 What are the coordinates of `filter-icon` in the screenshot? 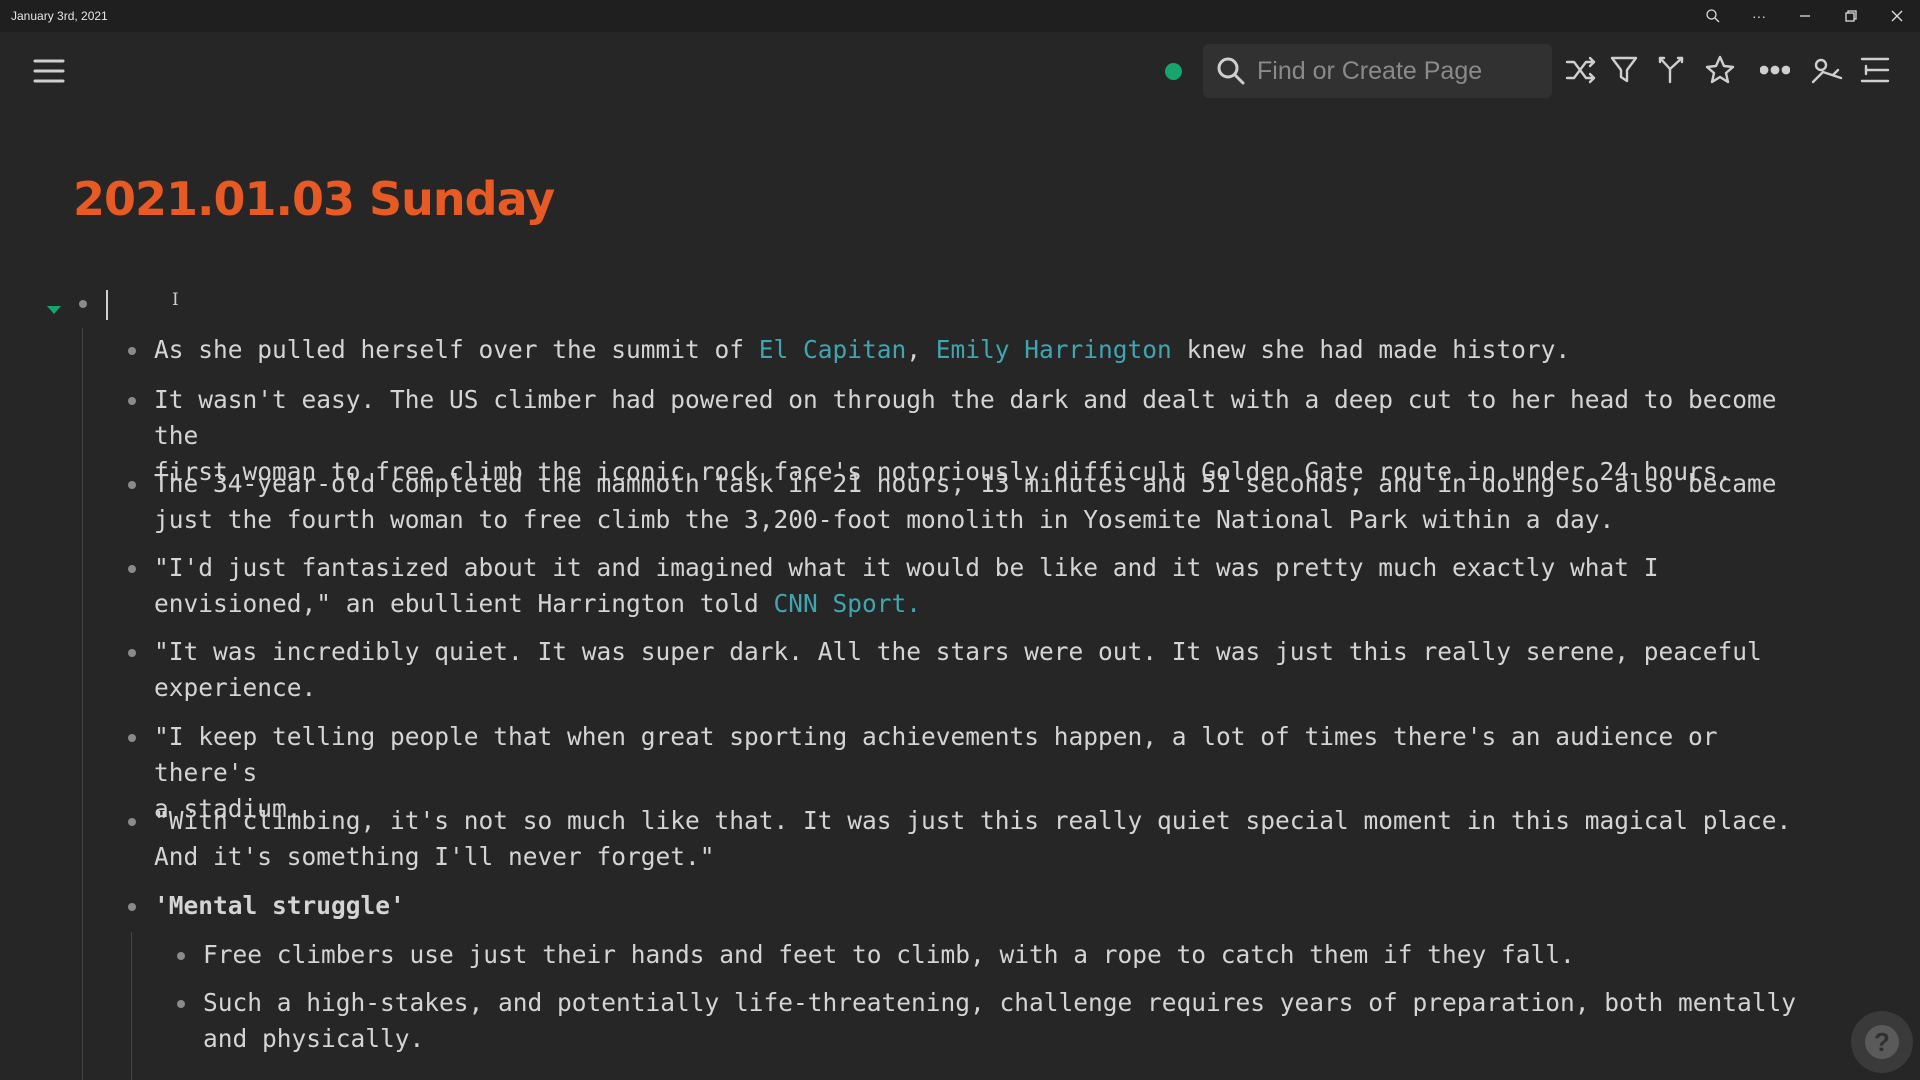 It's located at (1624, 70).